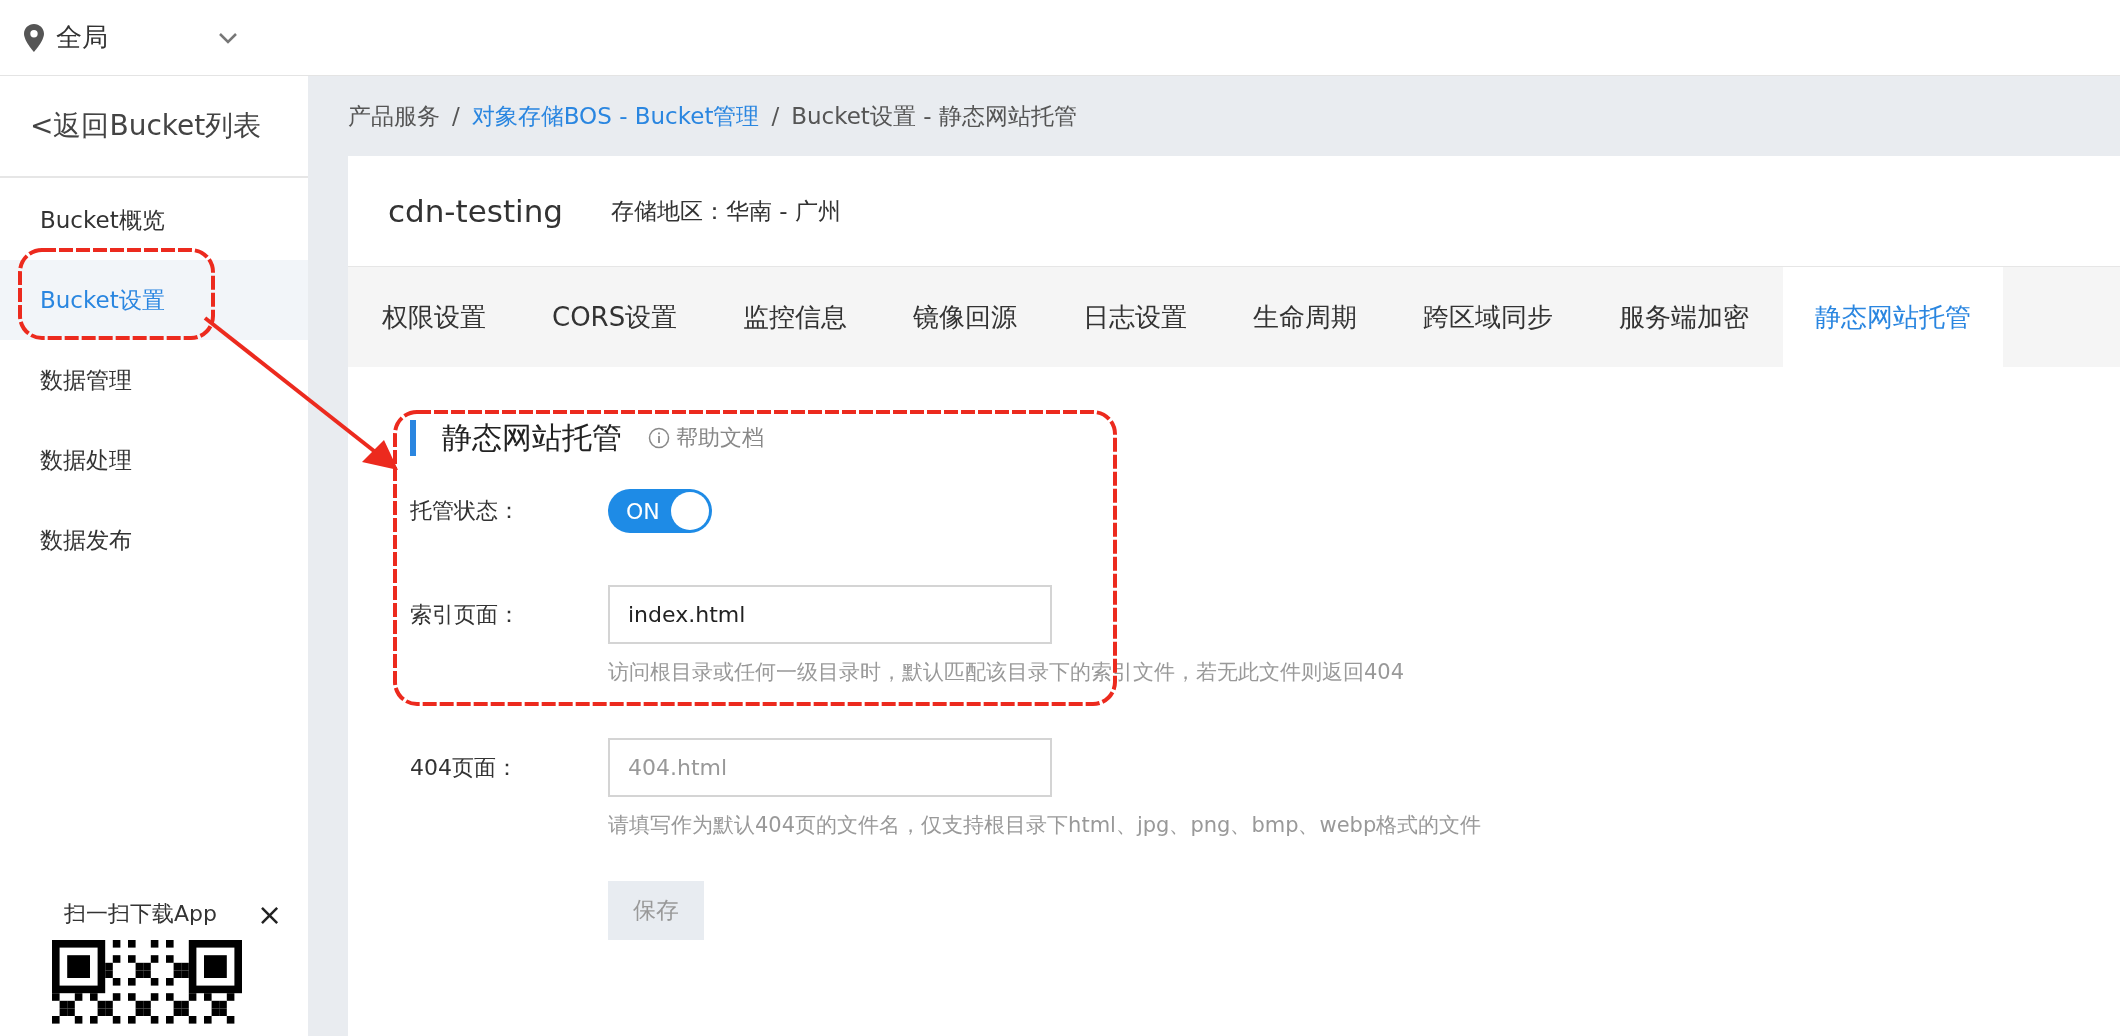 The height and width of the screenshot is (1036, 2120). Describe the element at coordinates (154, 127) in the screenshot. I see `back-link: <返回Bucket列表` at that location.